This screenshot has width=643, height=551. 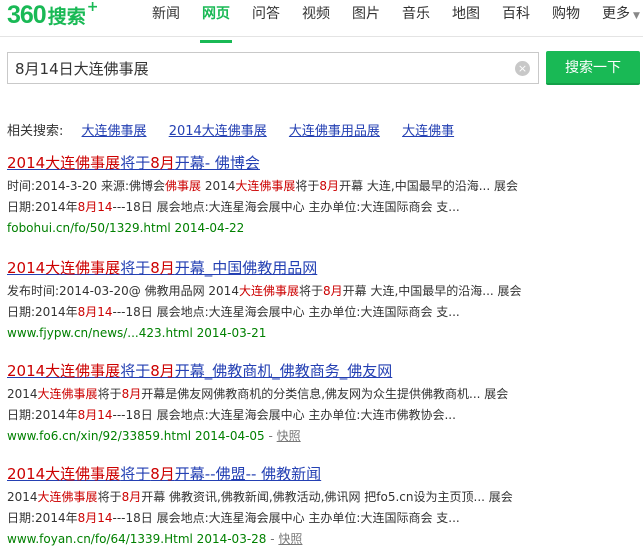 I want to click on search-box: ×, so click(x=273, y=68).